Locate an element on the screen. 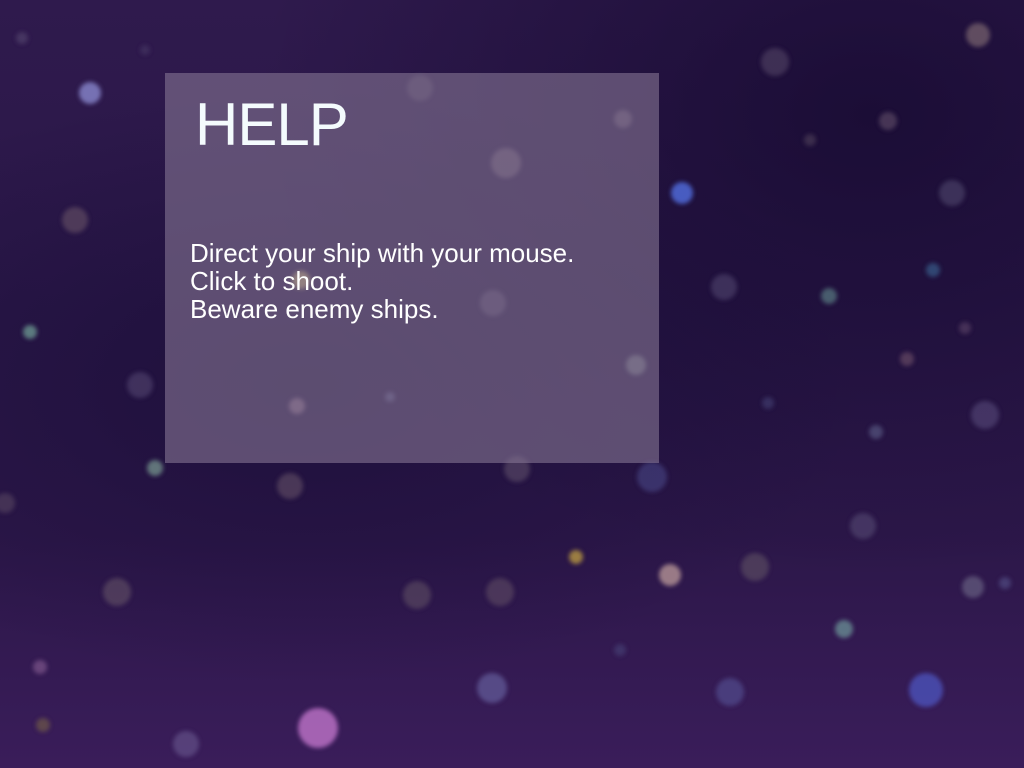 Image resolution: width=1024 pixels, height=768 pixels. help-instruction-line: Click to shoot. is located at coordinates (272, 281).